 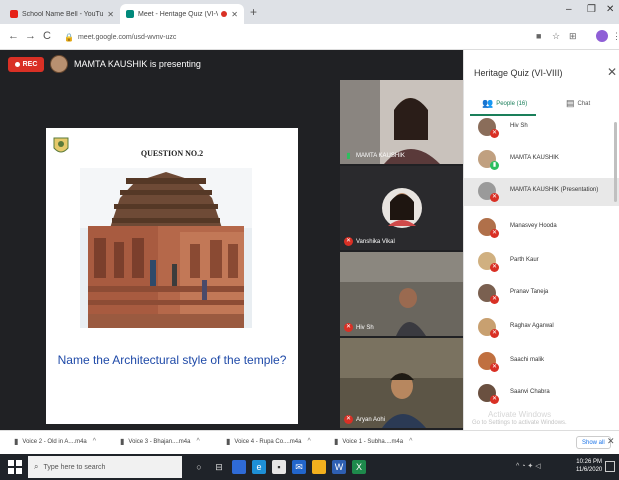 What do you see at coordinates (239, 467) in the screenshot?
I see `app-icon` at bounding box center [239, 467].